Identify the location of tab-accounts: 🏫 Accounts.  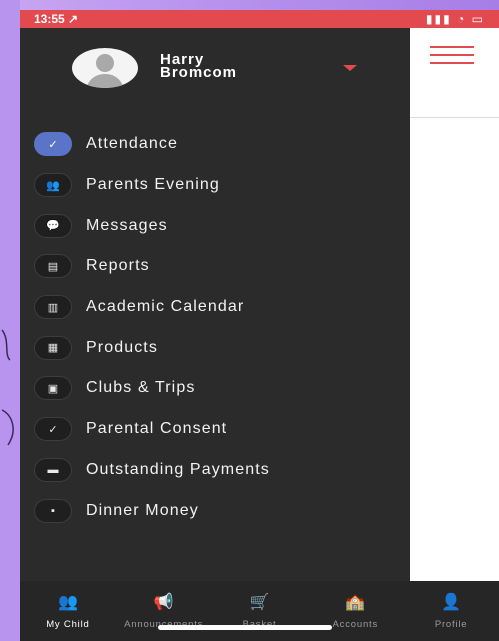
(355, 611).